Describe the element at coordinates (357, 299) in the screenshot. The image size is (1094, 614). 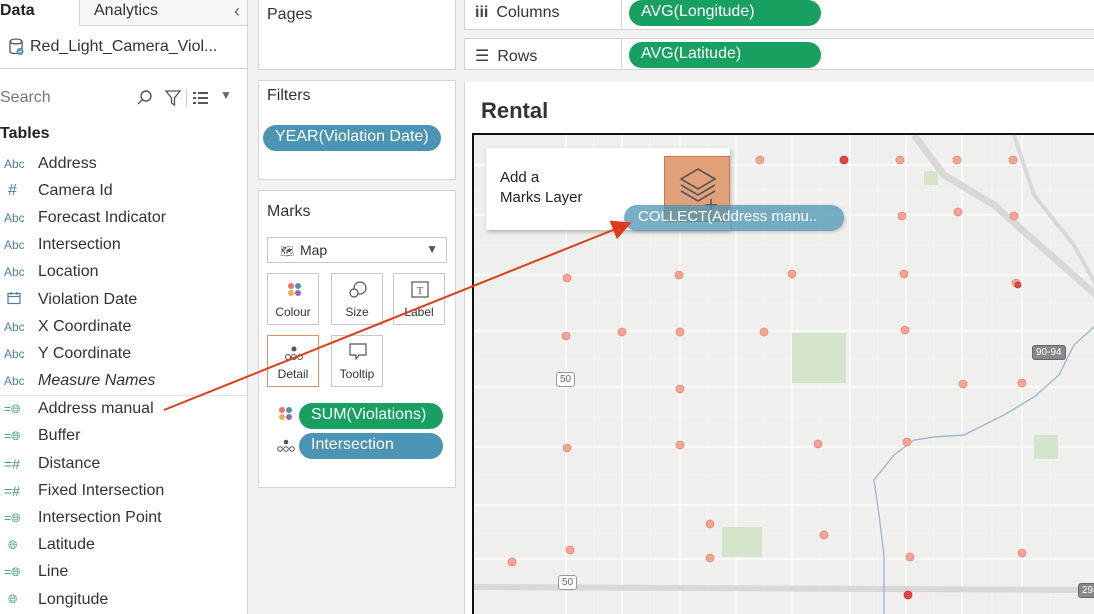
I see `size-button: Size` at that location.